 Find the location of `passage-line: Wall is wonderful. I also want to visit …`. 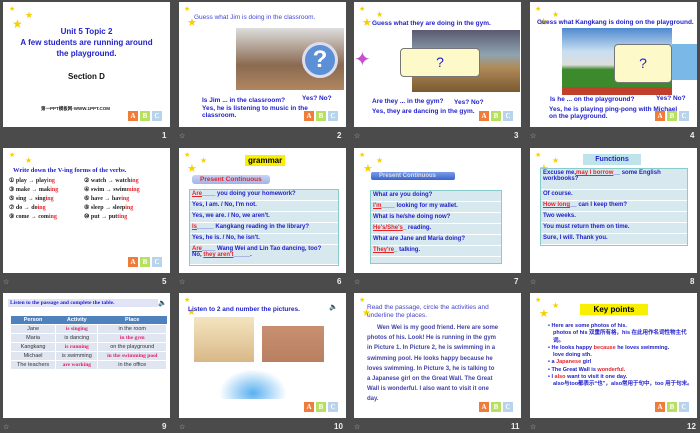

passage-line: Wall is wonderful. I also want to visit … is located at coordinates (428, 389).